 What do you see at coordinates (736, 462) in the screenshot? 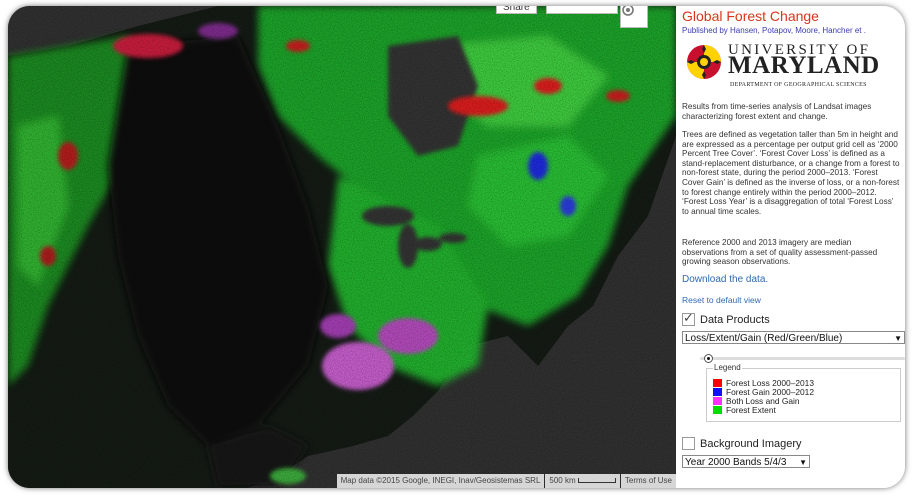
I see `background-imagery-selected: Year 2000 Bands 5/4/3` at bounding box center [736, 462].